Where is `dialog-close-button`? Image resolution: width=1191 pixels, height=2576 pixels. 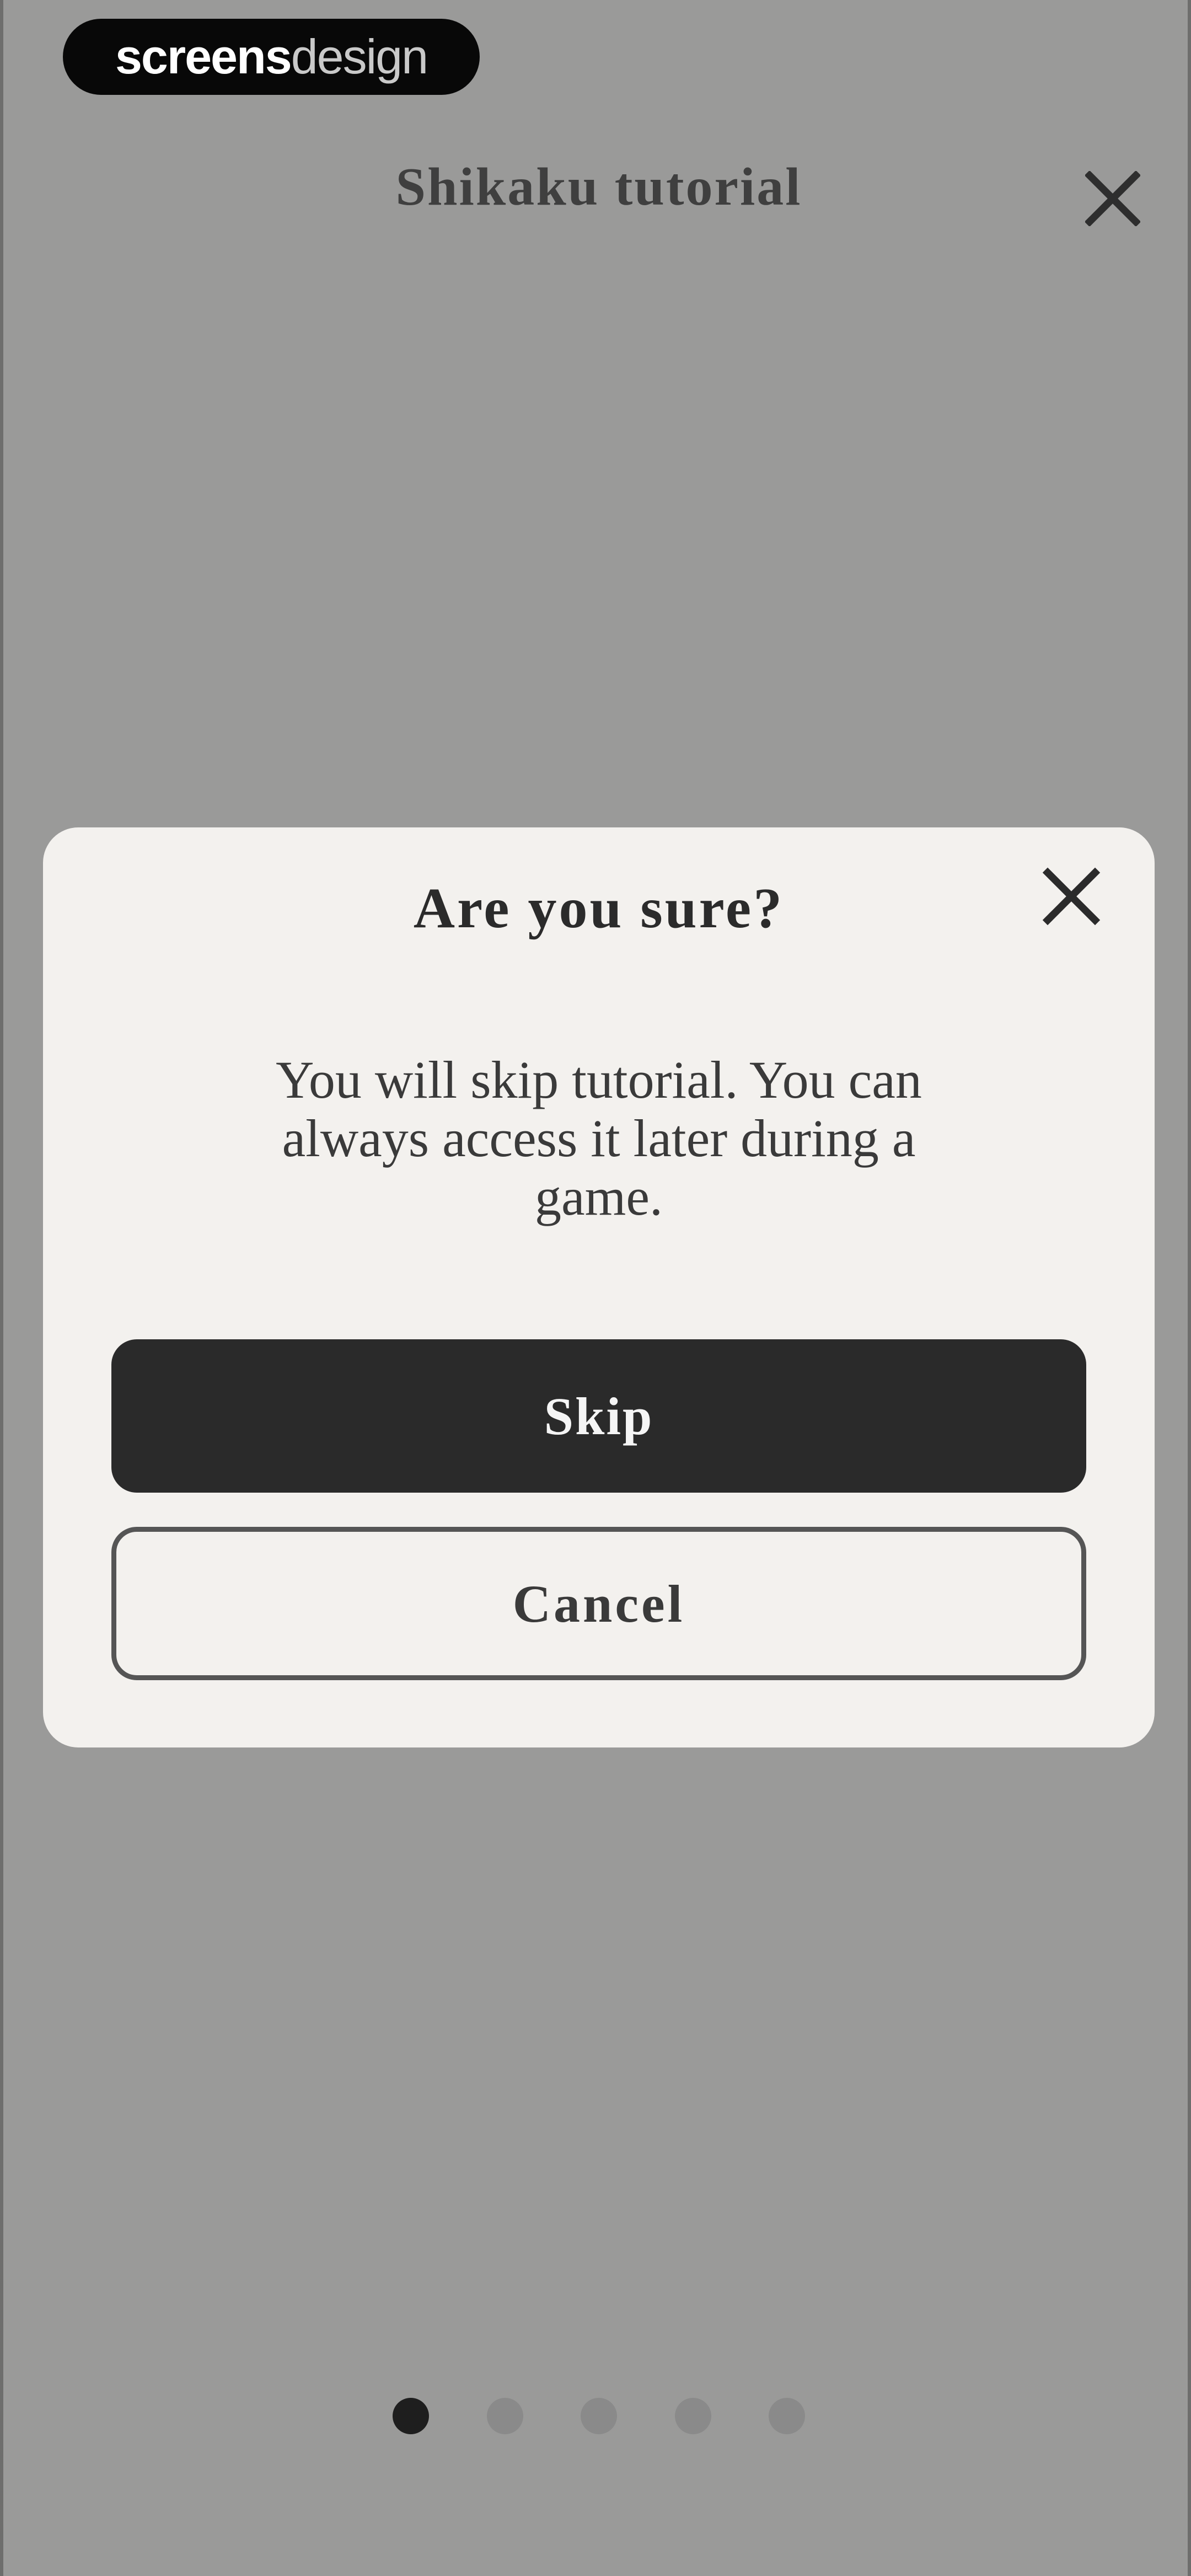 dialog-close-button is located at coordinates (1071, 896).